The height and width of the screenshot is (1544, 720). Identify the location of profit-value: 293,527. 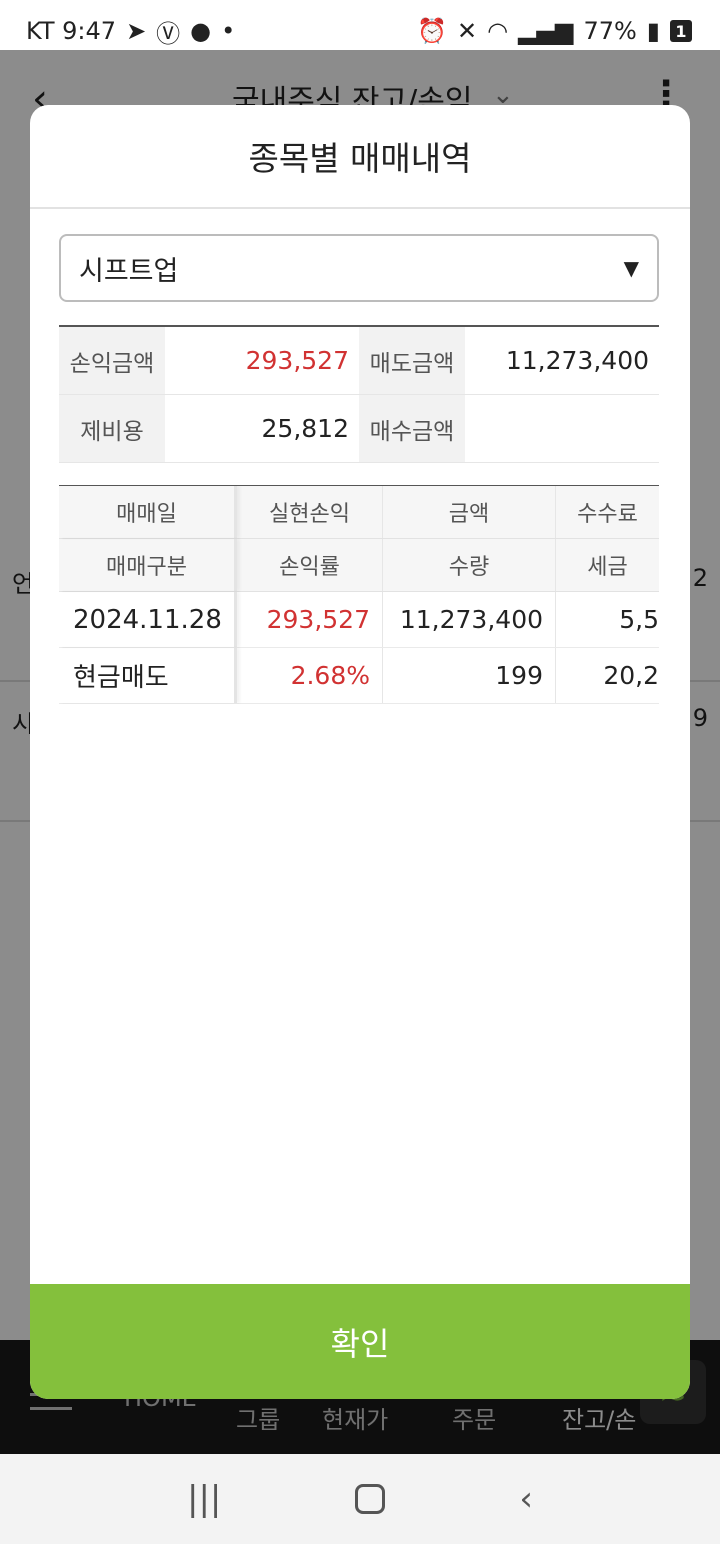
(297, 360).